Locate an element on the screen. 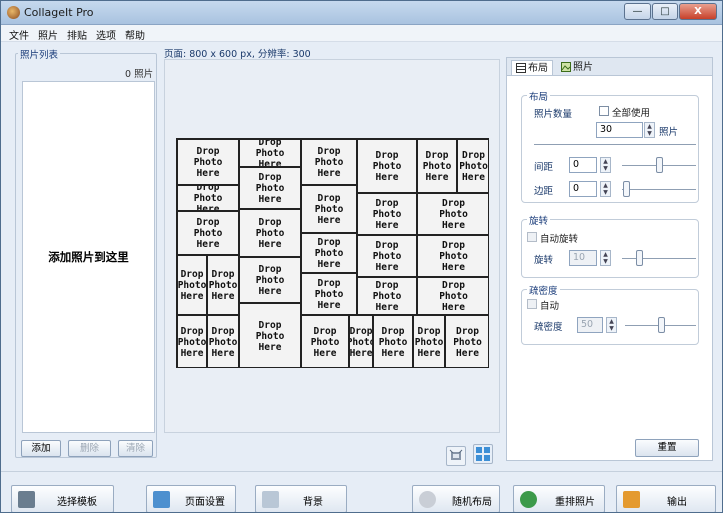 This screenshot has width=723, height=513. layout-group-label: 布局 is located at coordinates (539, 96).